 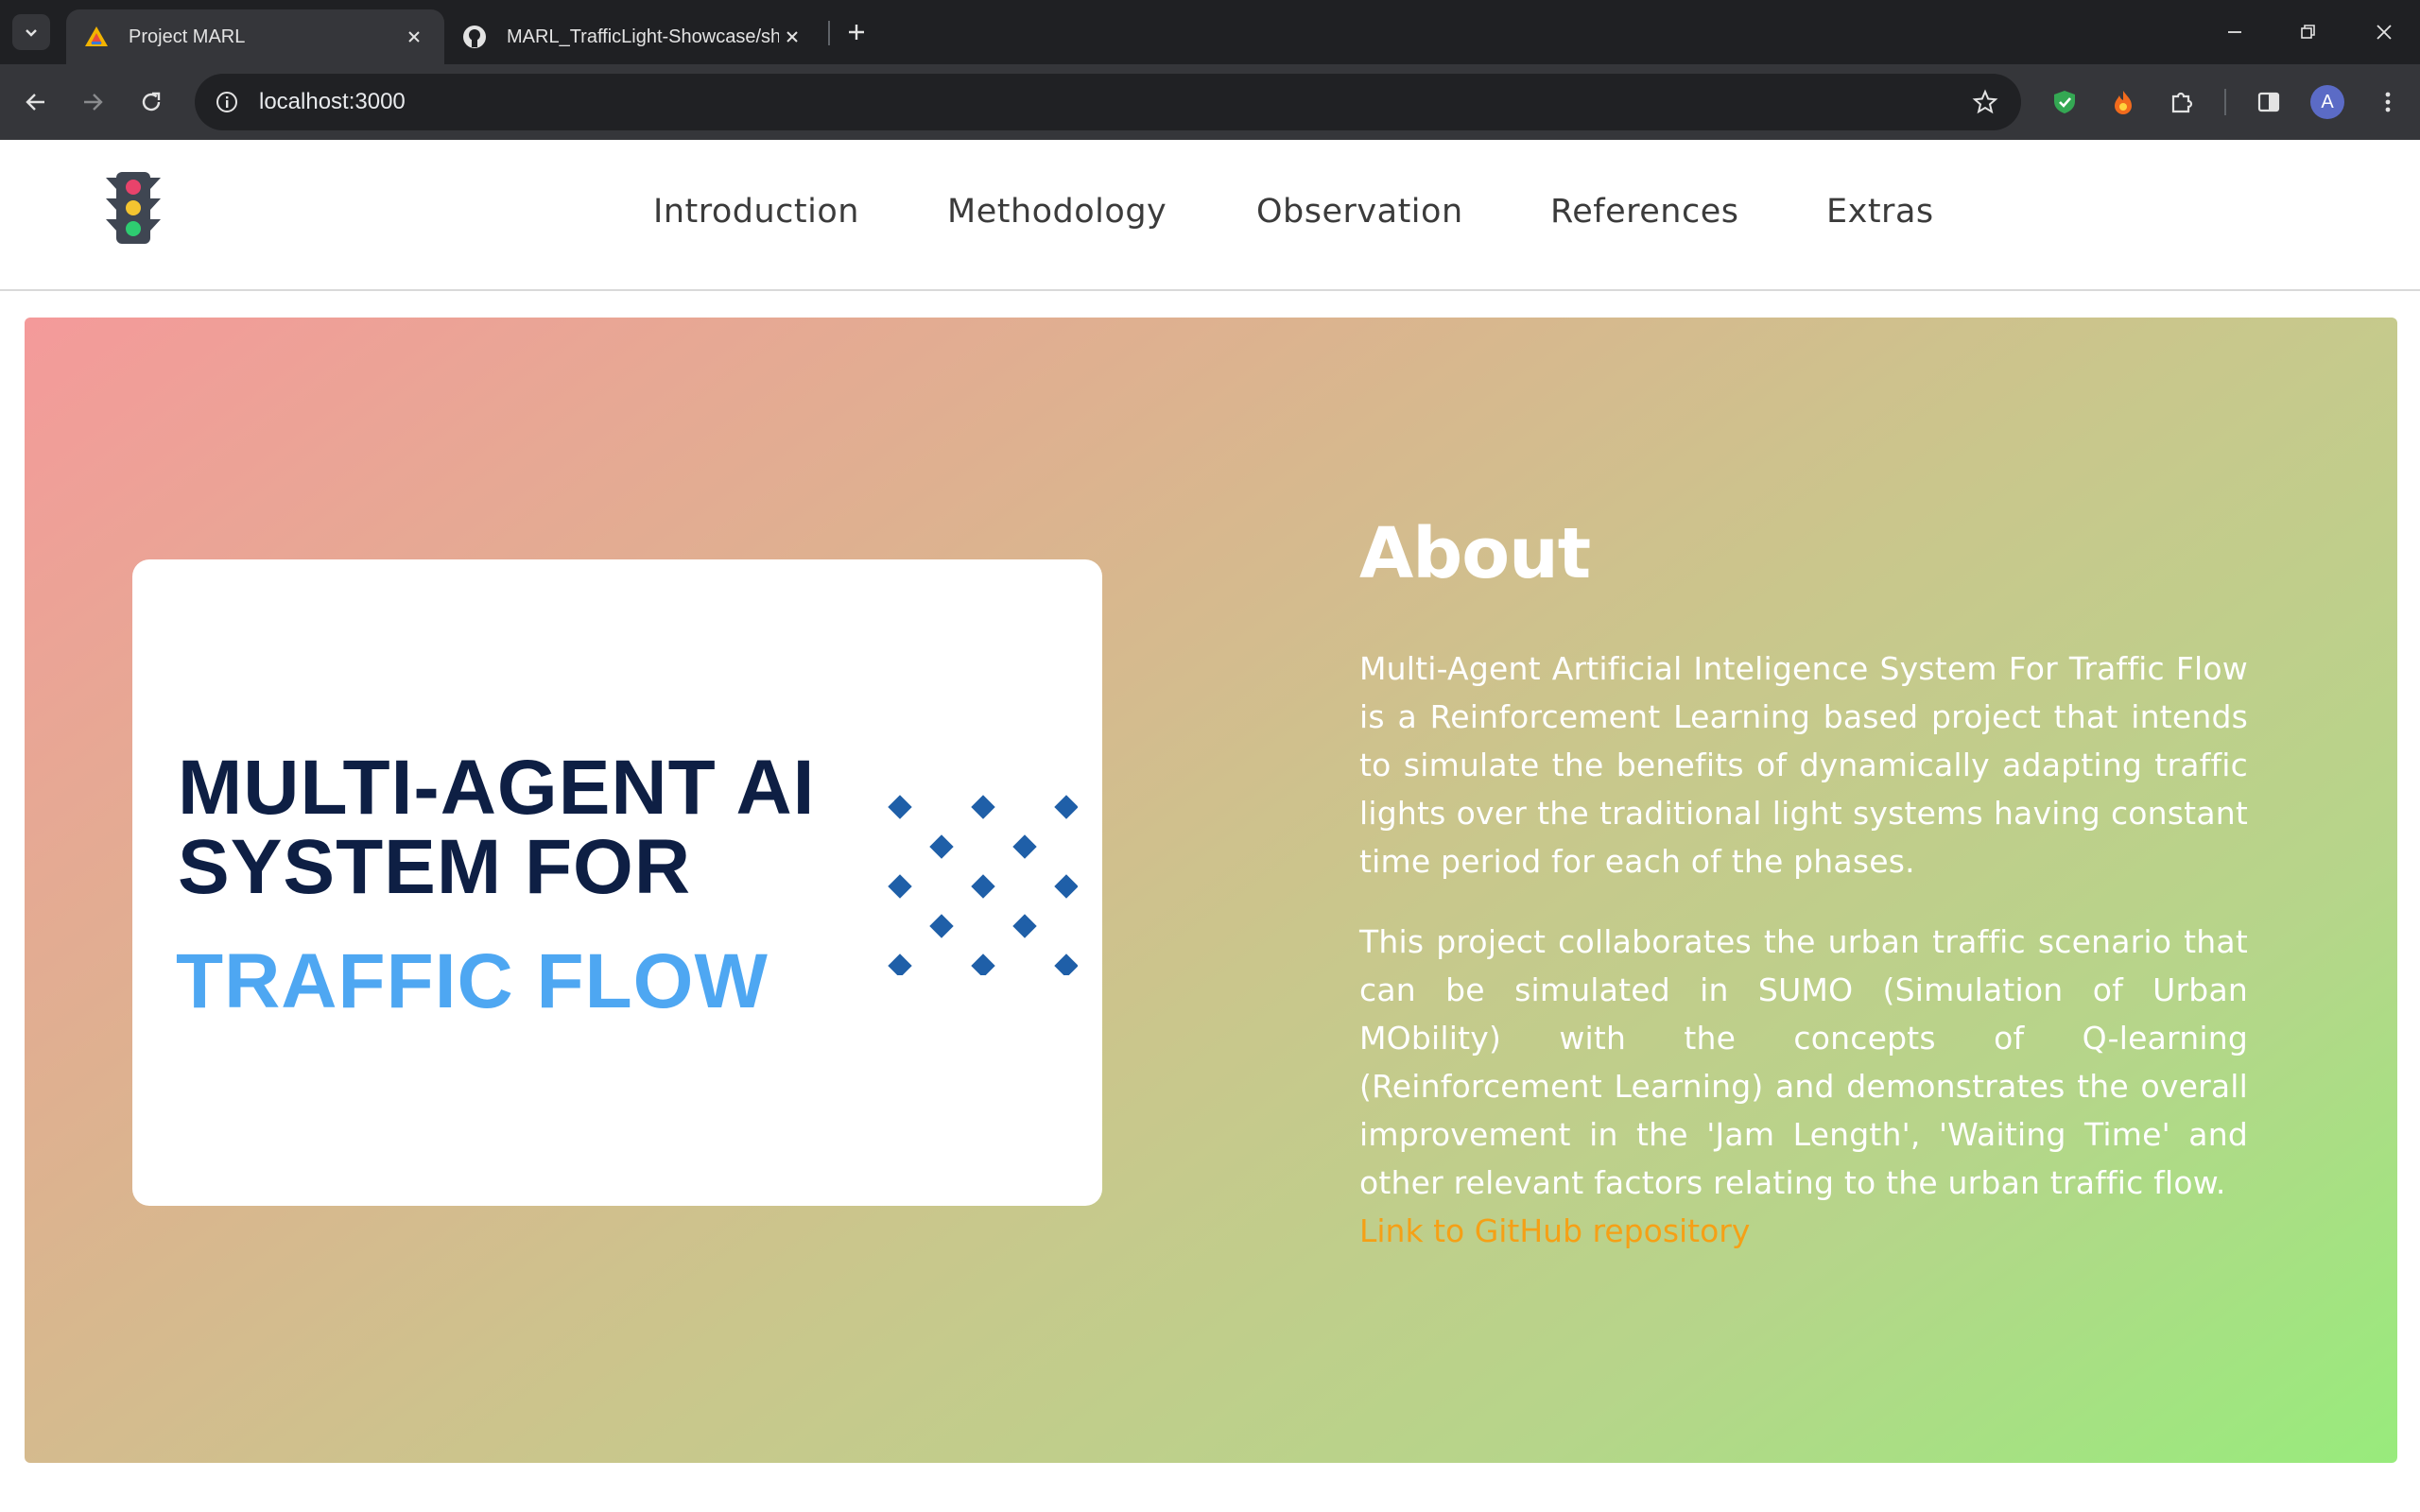 What do you see at coordinates (756, 212) in the screenshot?
I see `nav-link-introduction: Introduction` at bounding box center [756, 212].